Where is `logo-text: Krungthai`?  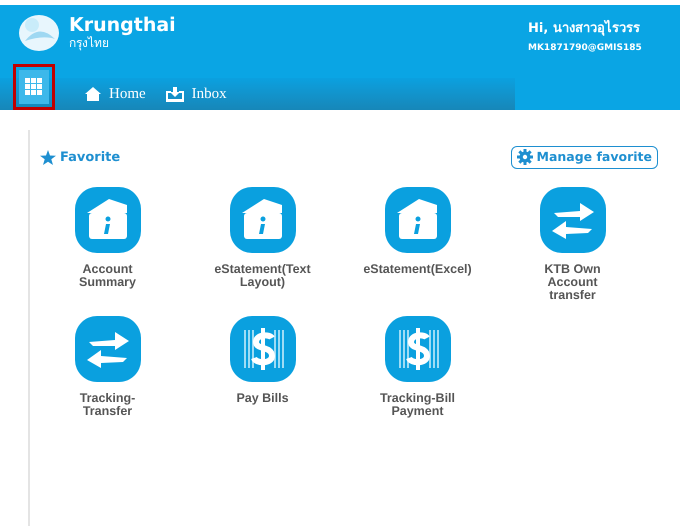
logo-text: Krungthai is located at coordinates (122, 25).